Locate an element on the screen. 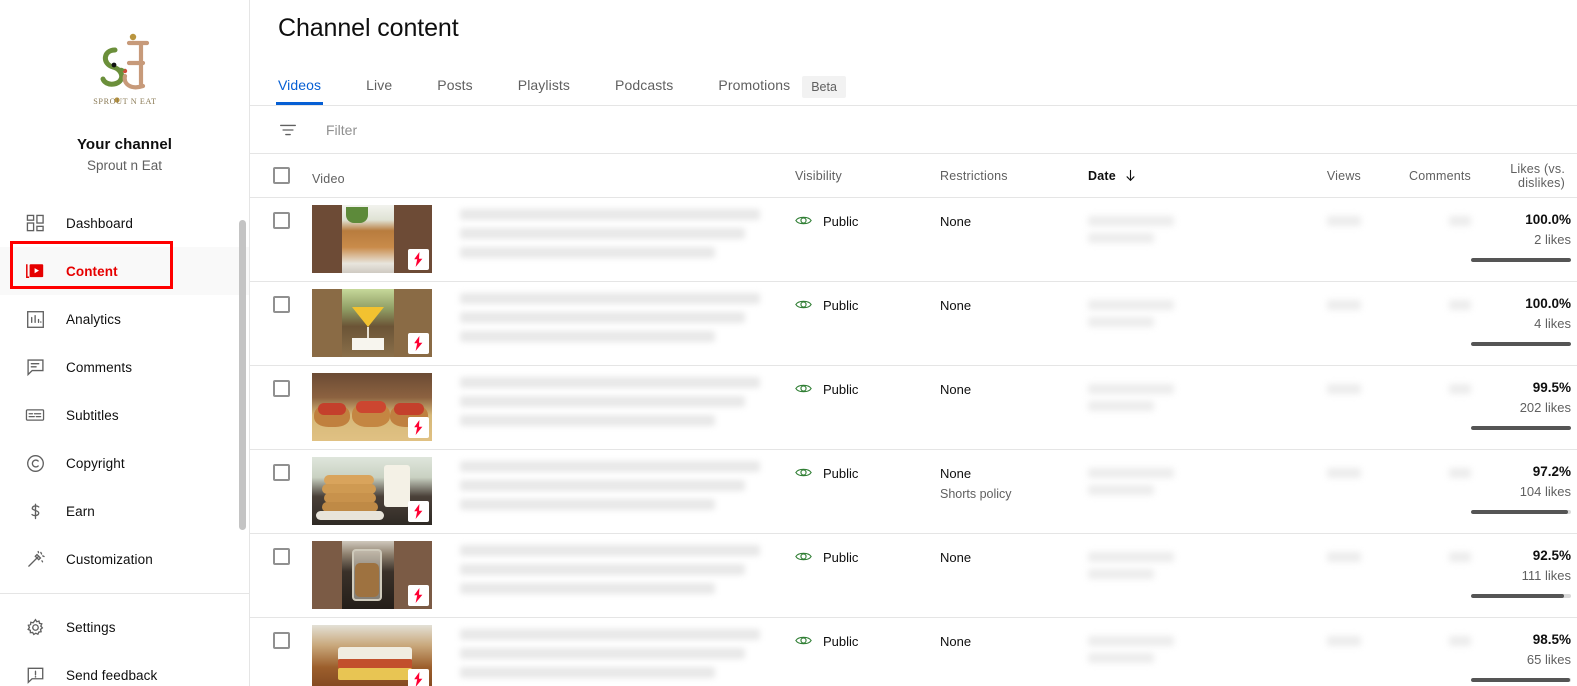 The width and height of the screenshot is (1577, 686). feedback-icon is located at coordinates (35, 675).